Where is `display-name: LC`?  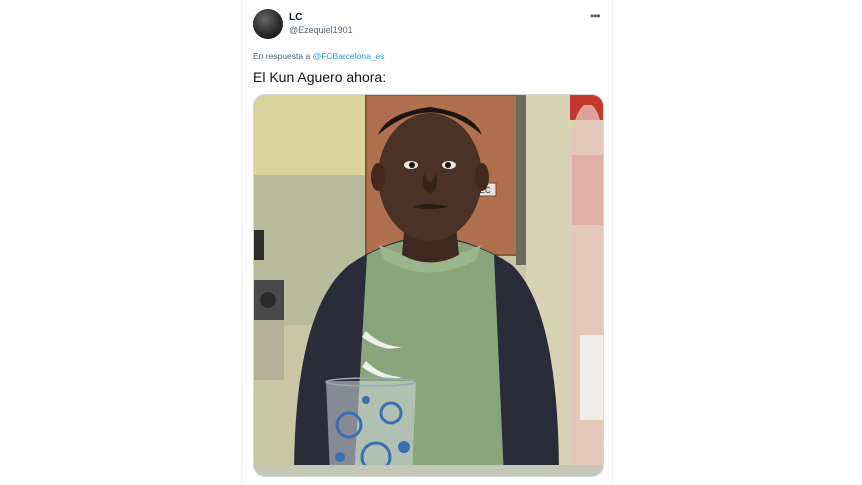
display-name: LC is located at coordinates (295, 17).